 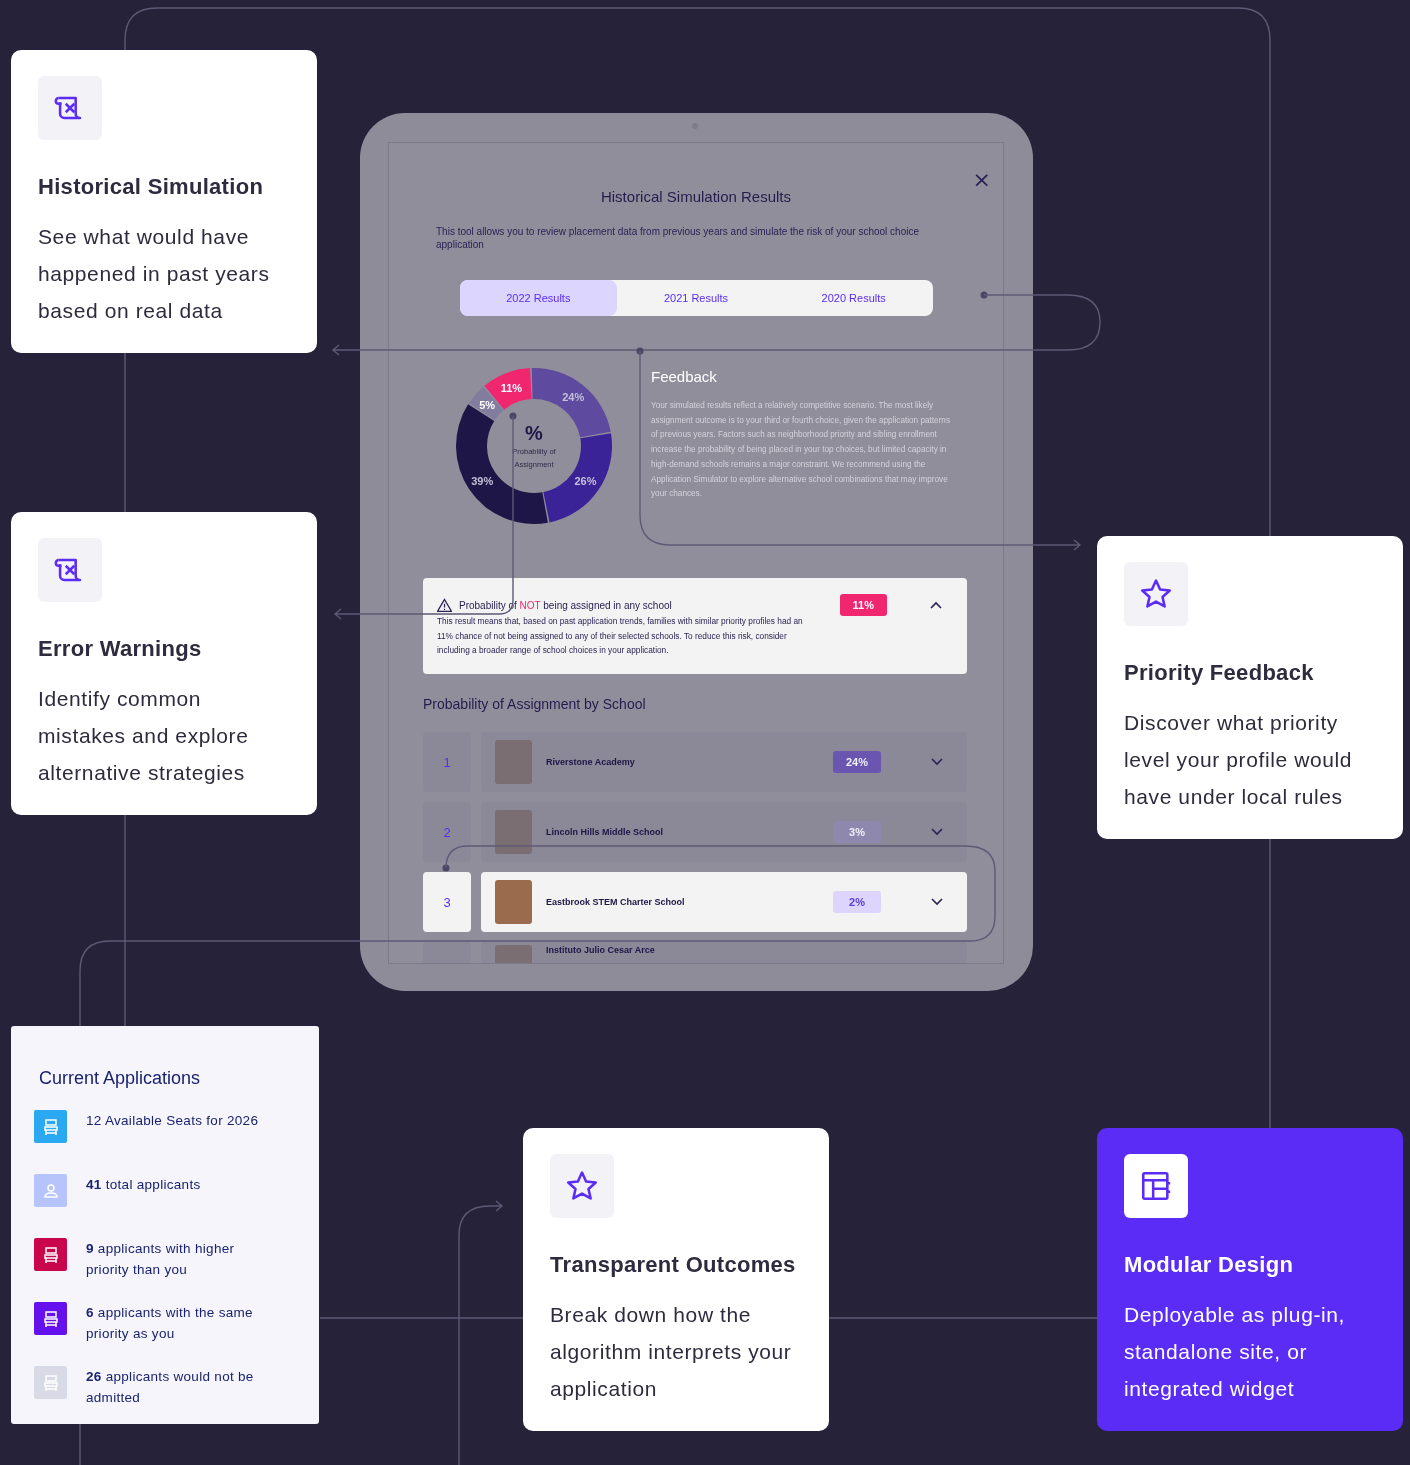 What do you see at coordinates (161, 1259) in the screenshot?
I see `stat-text: 9 applicants with higher priority than you` at bounding box center [161, 1259].